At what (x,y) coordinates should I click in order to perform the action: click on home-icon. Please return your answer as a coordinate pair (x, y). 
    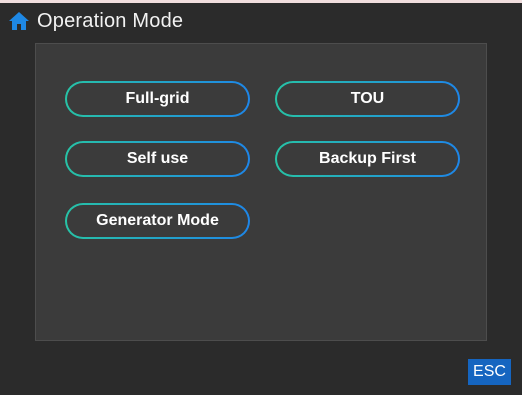
    Looking at the image, I should click on (19, 21).